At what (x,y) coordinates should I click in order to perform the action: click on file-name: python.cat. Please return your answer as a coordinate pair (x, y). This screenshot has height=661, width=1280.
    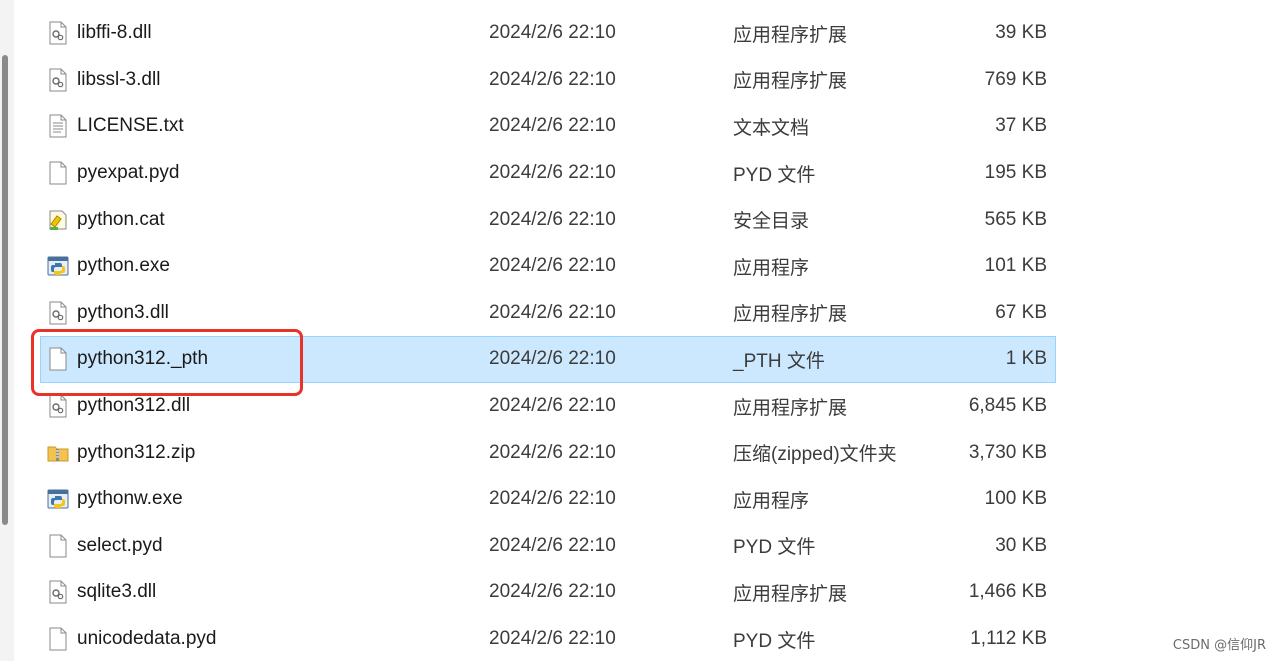
    Looking at the image, I should click on (121, 219).